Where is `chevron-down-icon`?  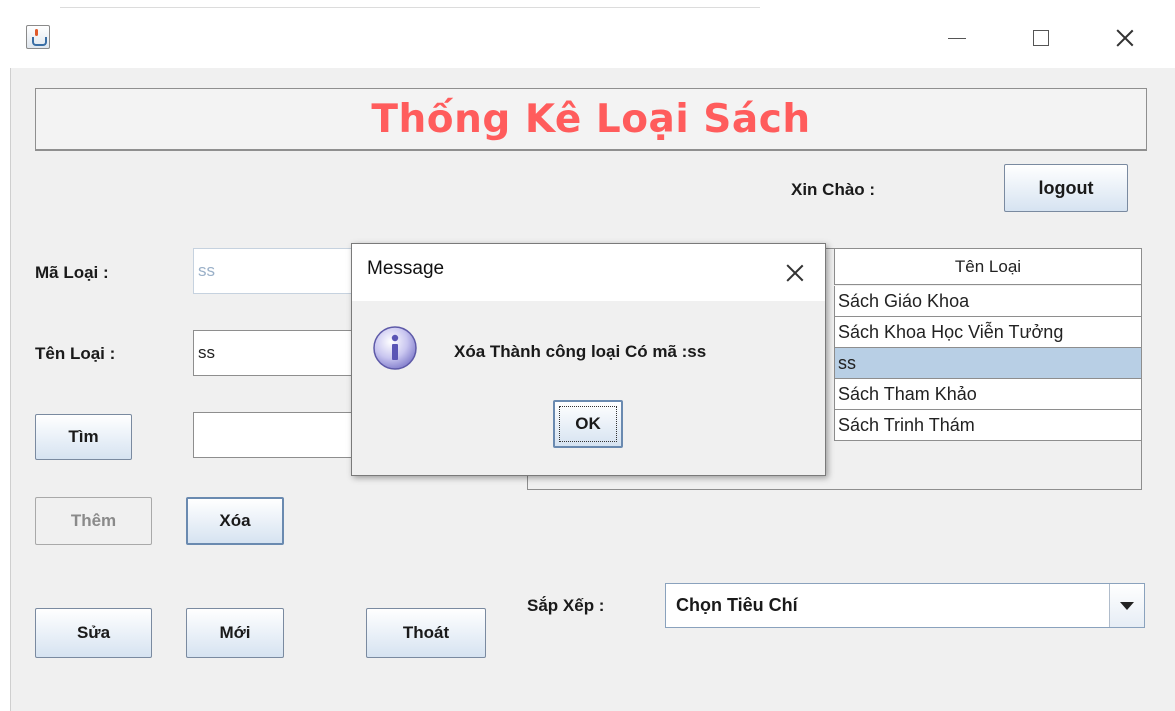 chevron-down-icon is located at coordinates (1127, 605).